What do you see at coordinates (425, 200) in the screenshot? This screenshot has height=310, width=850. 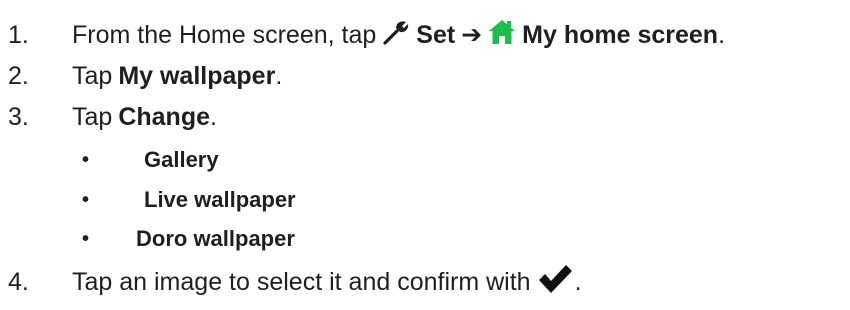 I see `option-live-wallpaper: • Live wallpaper` at bounding box center [425, 200].